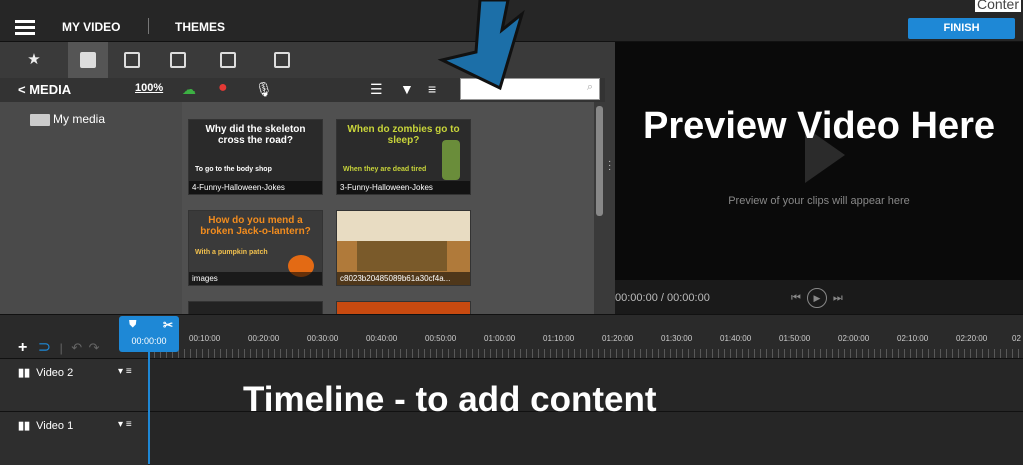 The height and width of the screenshot is (465, 1023). Describe the element at coordinates (74, 438) in the screenshot. I see `track-label: ▮▮ Video 1 ▾ ≡` at that location.